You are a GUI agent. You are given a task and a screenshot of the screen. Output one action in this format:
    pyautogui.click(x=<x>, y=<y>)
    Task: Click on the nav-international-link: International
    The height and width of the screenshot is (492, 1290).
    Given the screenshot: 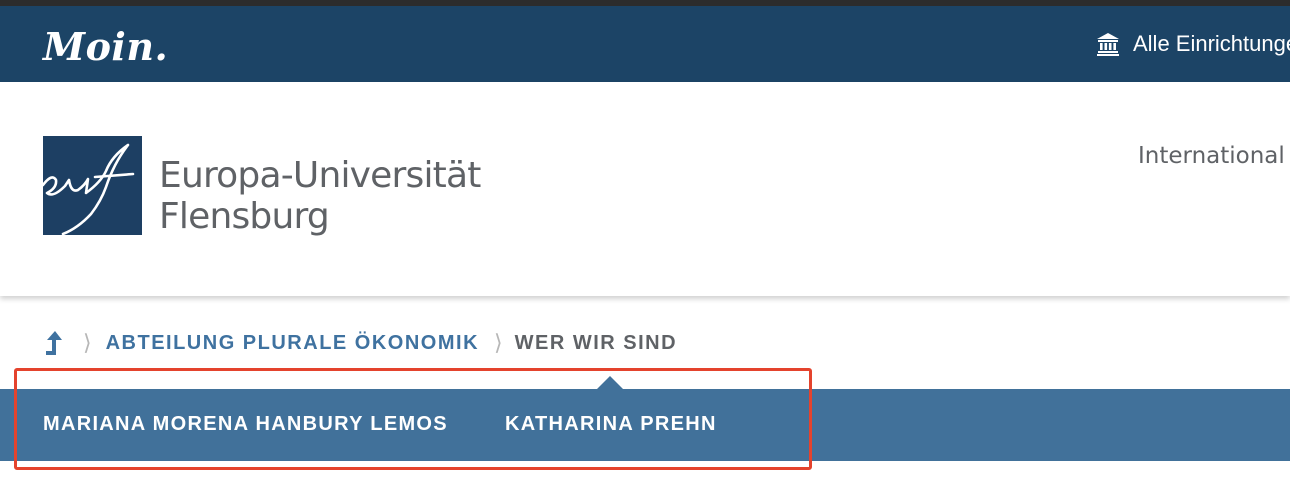 What is the action you would take?
    pyautogui.click(x=1211, y=156)
    